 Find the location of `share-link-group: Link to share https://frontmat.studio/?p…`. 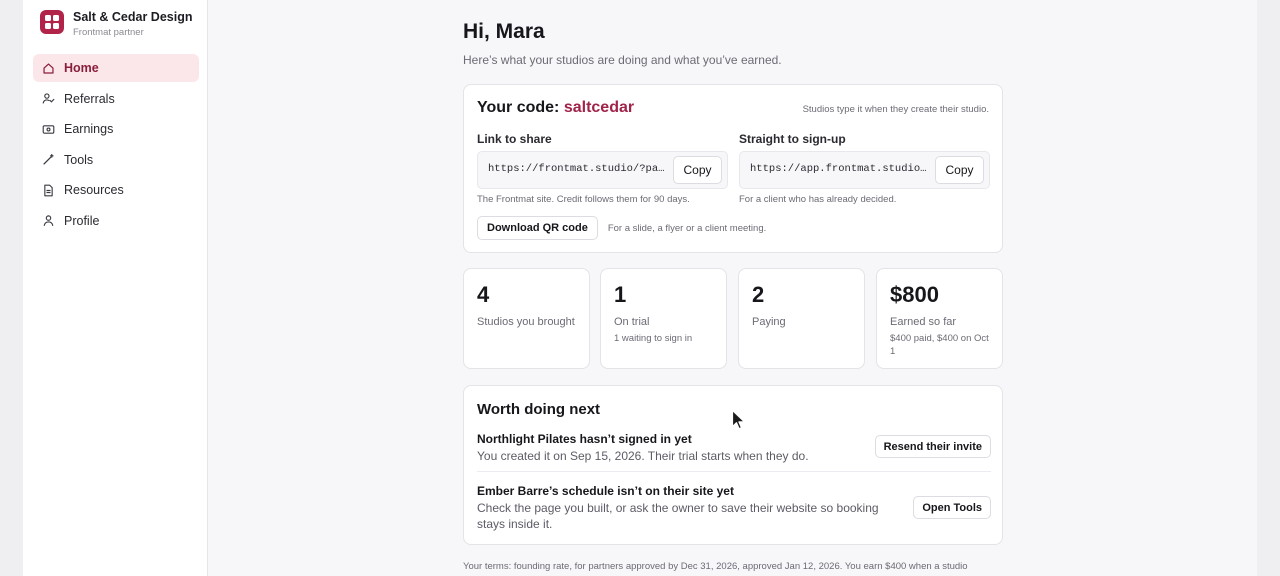

share-link-group: Link to share https://frontmat.studio/?p… is located at coordinates (602, 168).